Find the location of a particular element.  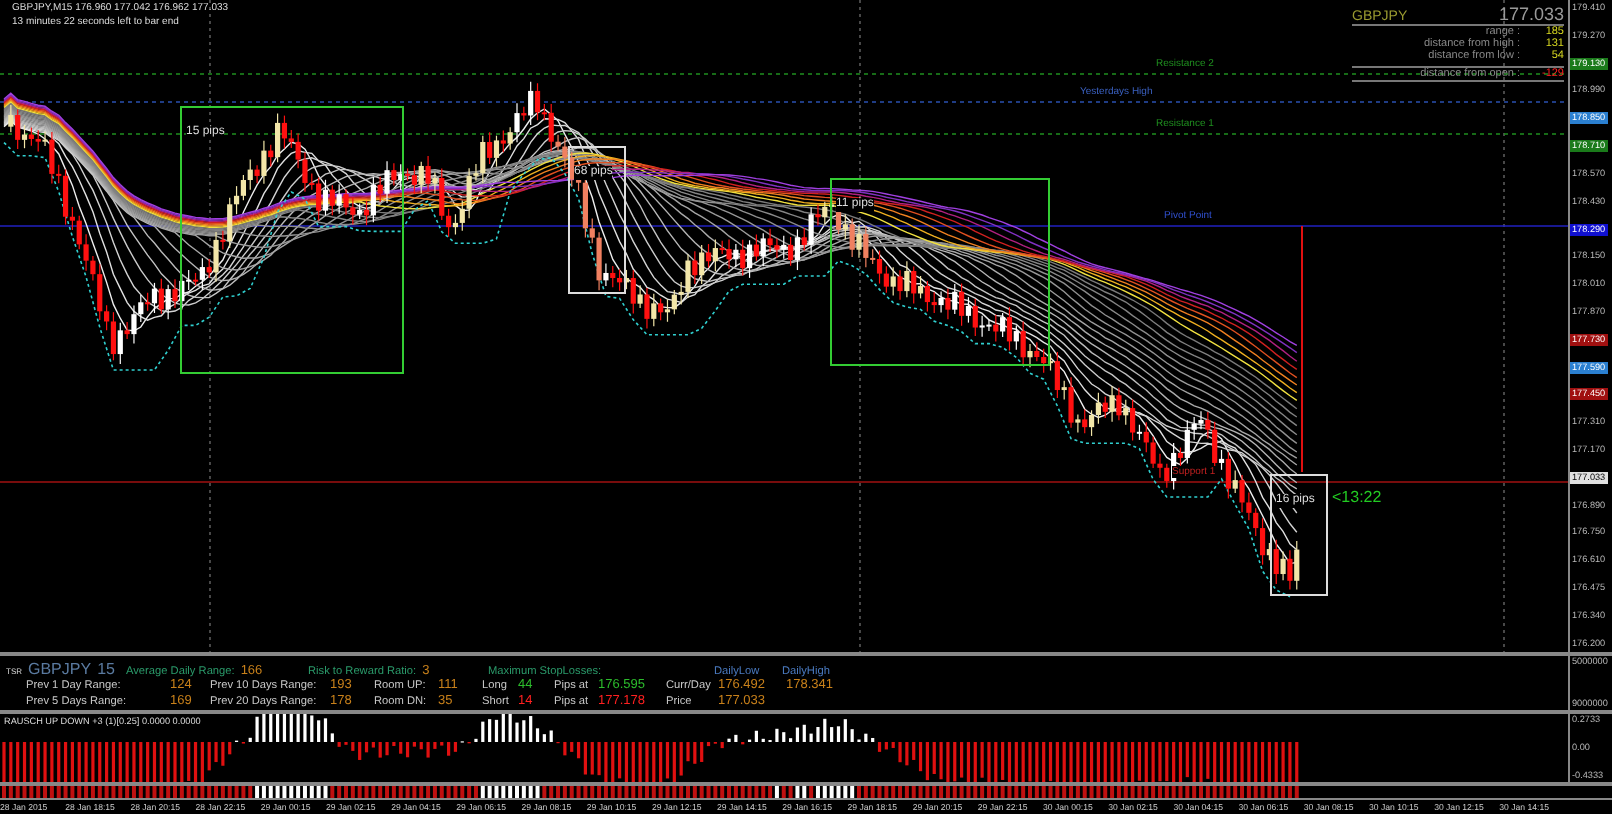

timeframe-text: 15 is located at coordinates (106, 669).